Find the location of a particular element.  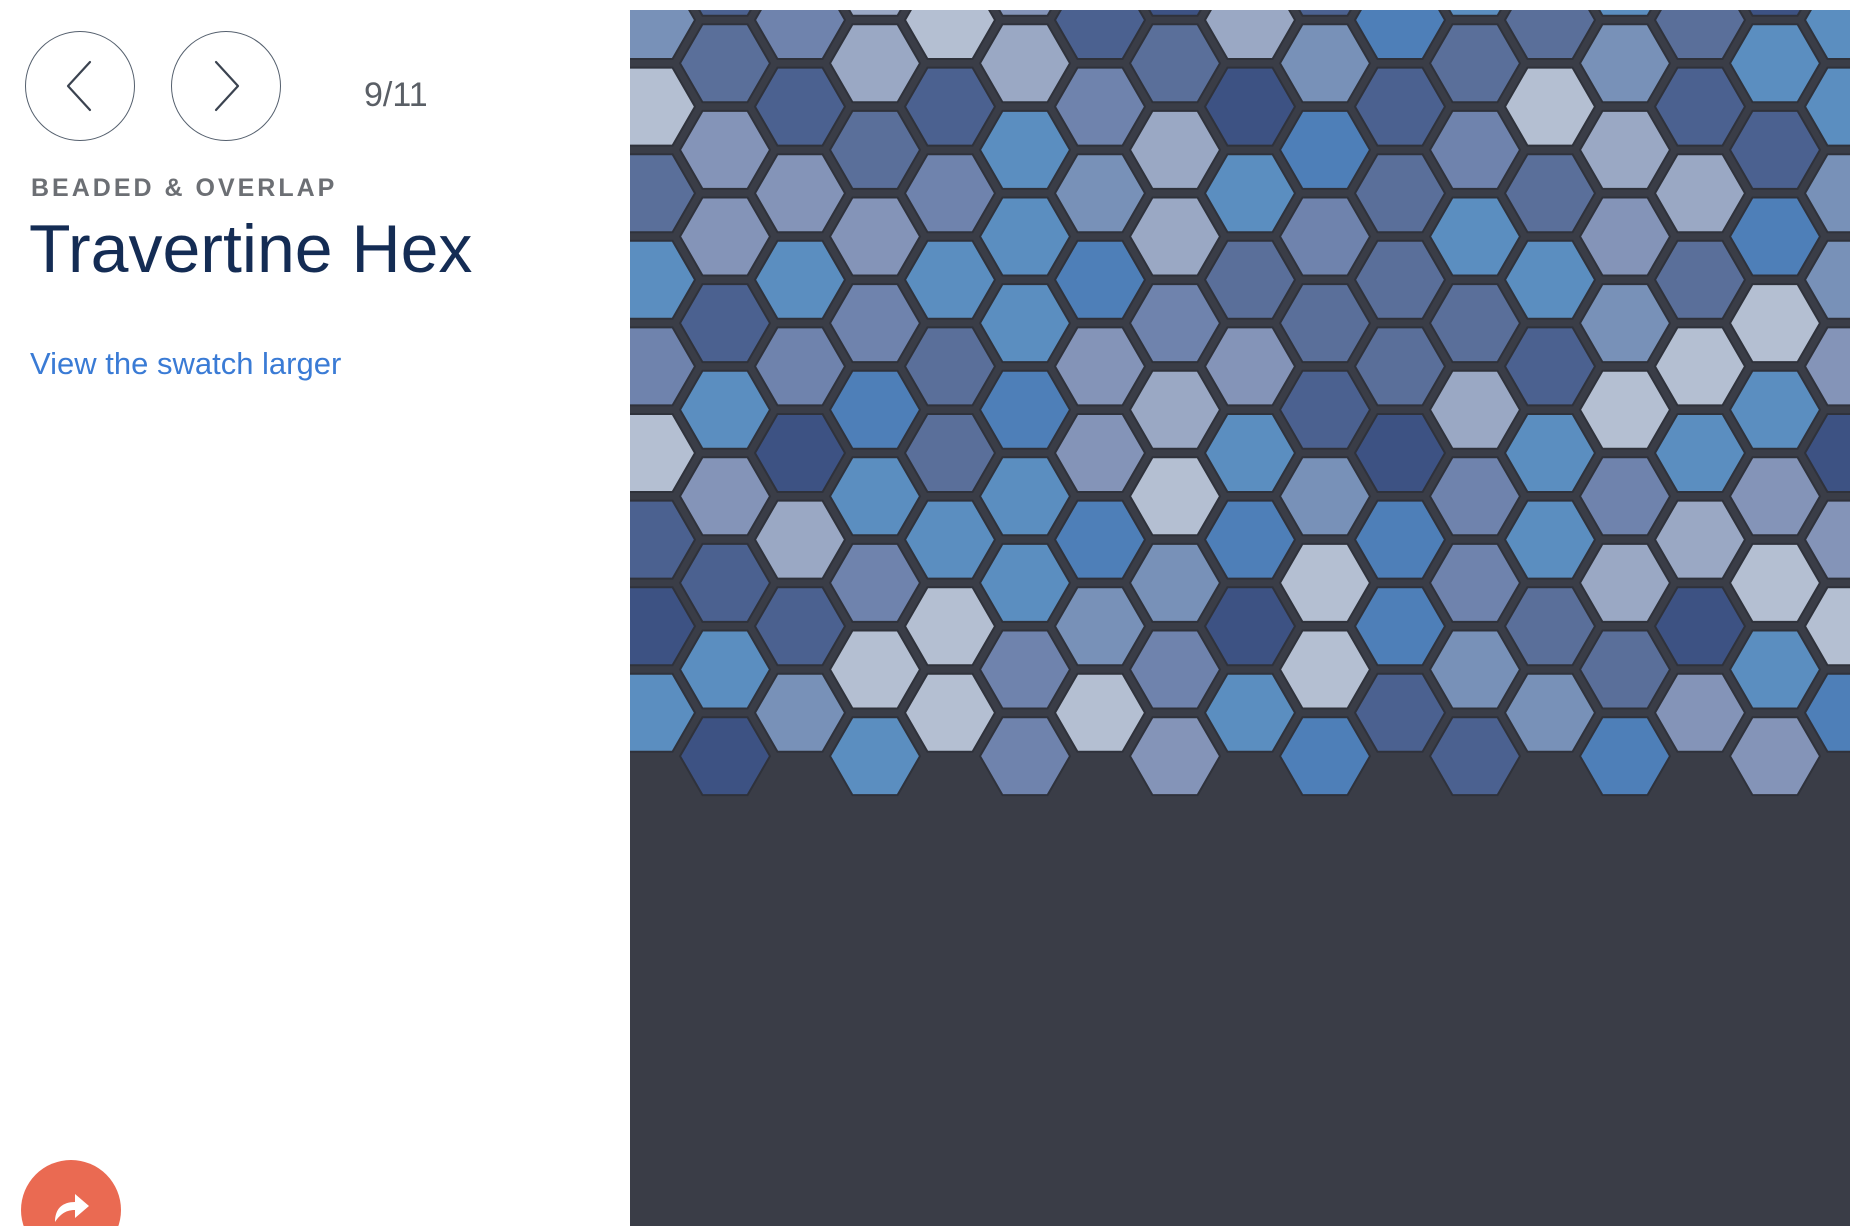

next-button is located at coordinates (226, 86).